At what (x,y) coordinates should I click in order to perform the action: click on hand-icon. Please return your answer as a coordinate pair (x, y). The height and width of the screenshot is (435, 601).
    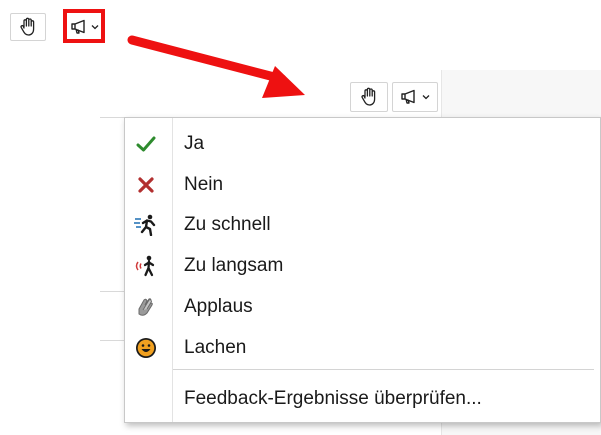
    Looking at the image, I should click on (369, 97).